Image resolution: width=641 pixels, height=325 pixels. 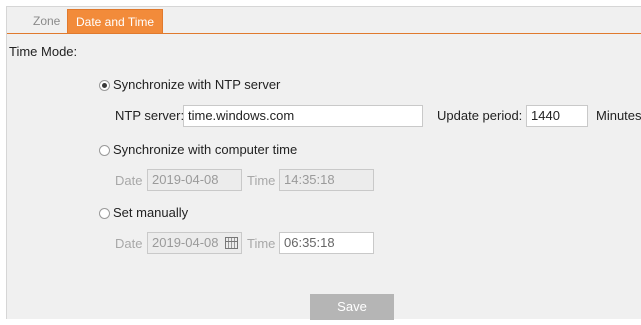 I want to click on ntp-radio, so click(x=104, y=85).